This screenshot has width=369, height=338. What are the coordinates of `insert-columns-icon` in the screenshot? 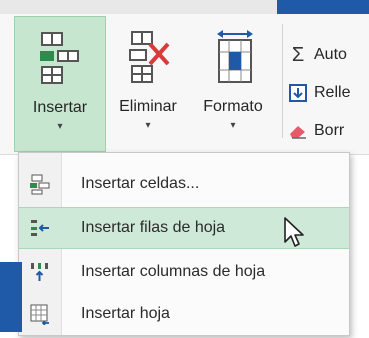 It's located at (40, 272).